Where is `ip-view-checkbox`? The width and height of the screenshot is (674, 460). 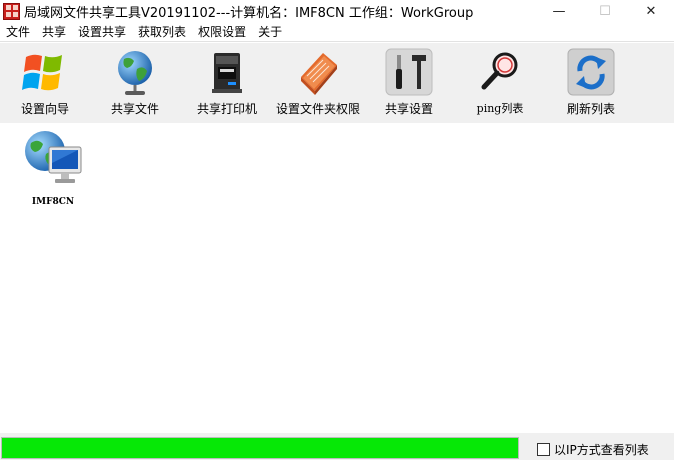 ip-view-checkbox is located at coordinates (543, 449).